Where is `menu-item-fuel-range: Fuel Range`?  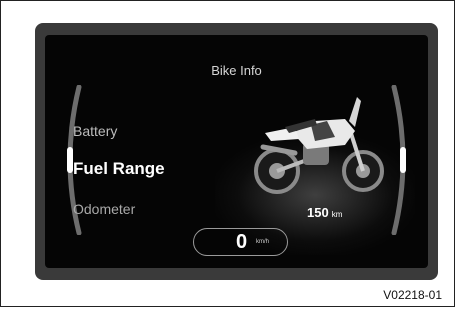
menu-item-fuel-range: Fuel Range is located at coordinates (119, 169).